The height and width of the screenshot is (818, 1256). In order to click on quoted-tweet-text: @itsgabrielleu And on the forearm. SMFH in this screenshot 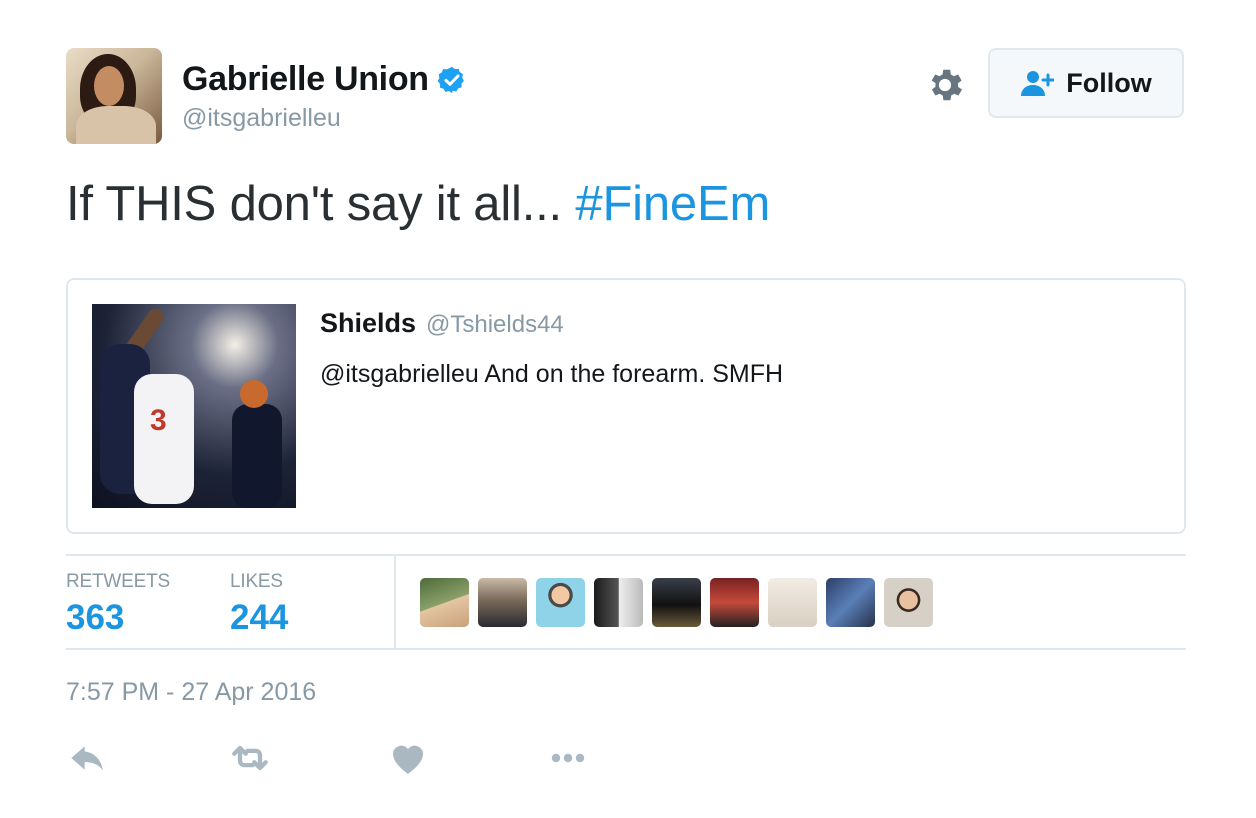, I will do `click(552, 374)`.